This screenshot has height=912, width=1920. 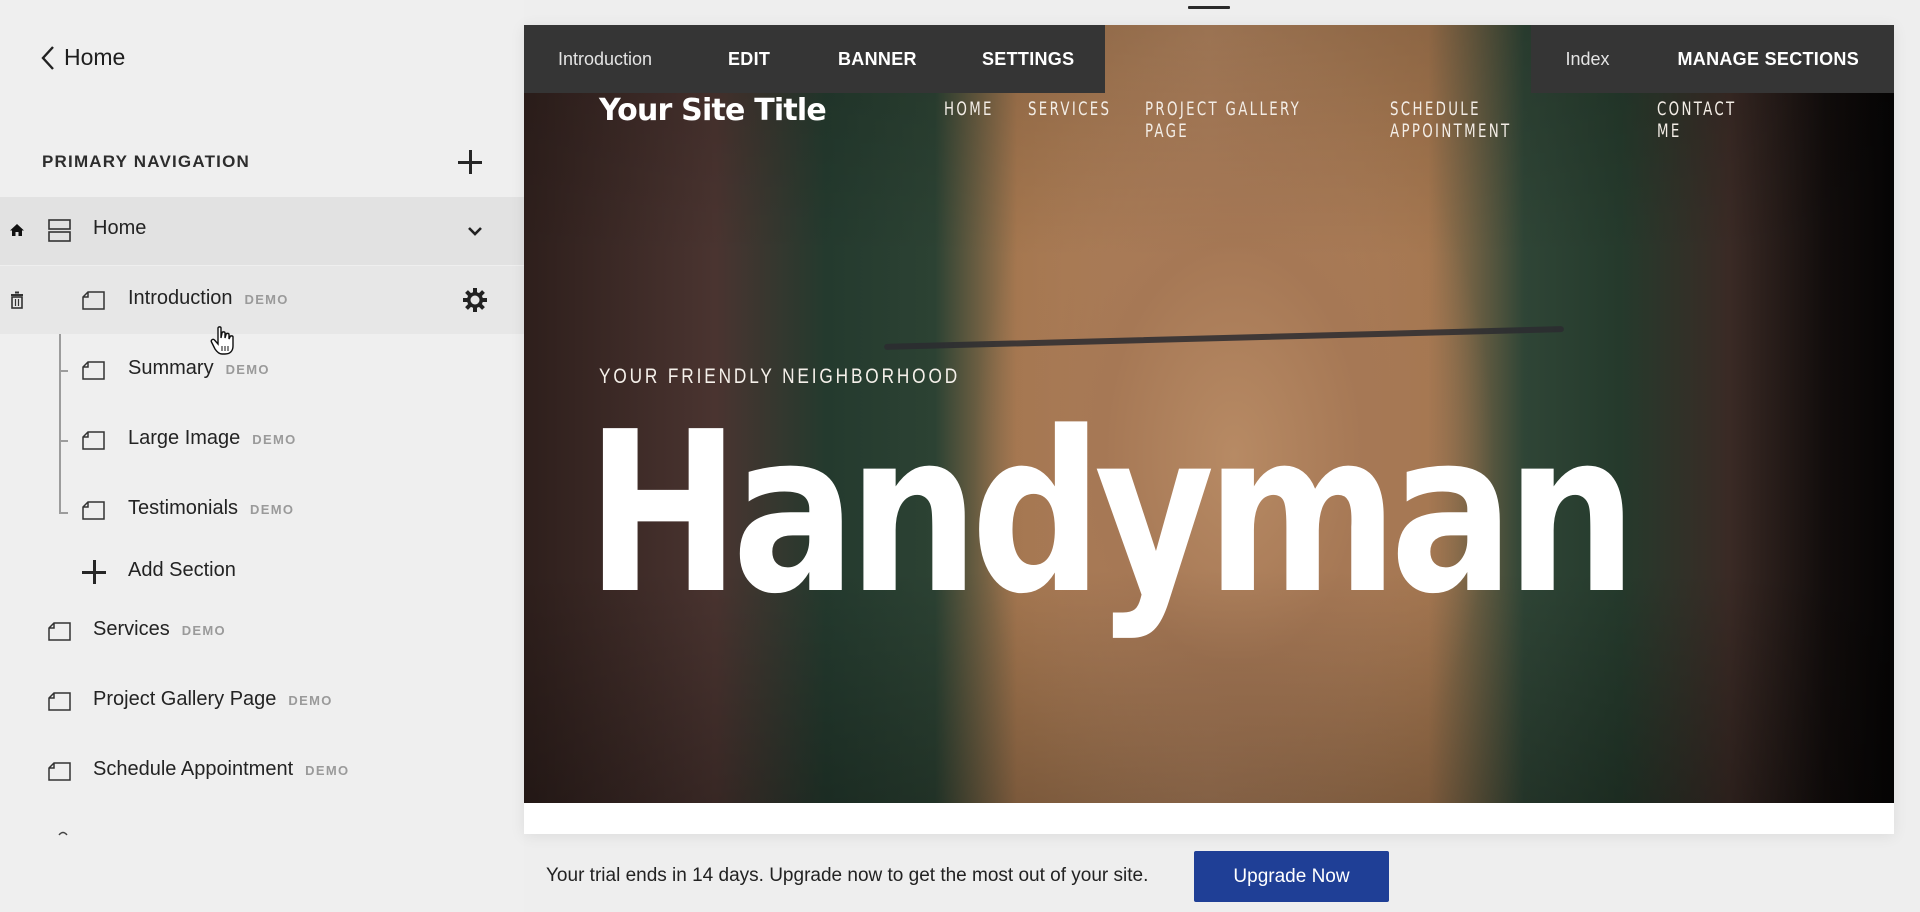 What do you see at coordinates (262, 572) in the screenshot?
I see `add-section-button: Add Section` at bounding box center [262, 572].